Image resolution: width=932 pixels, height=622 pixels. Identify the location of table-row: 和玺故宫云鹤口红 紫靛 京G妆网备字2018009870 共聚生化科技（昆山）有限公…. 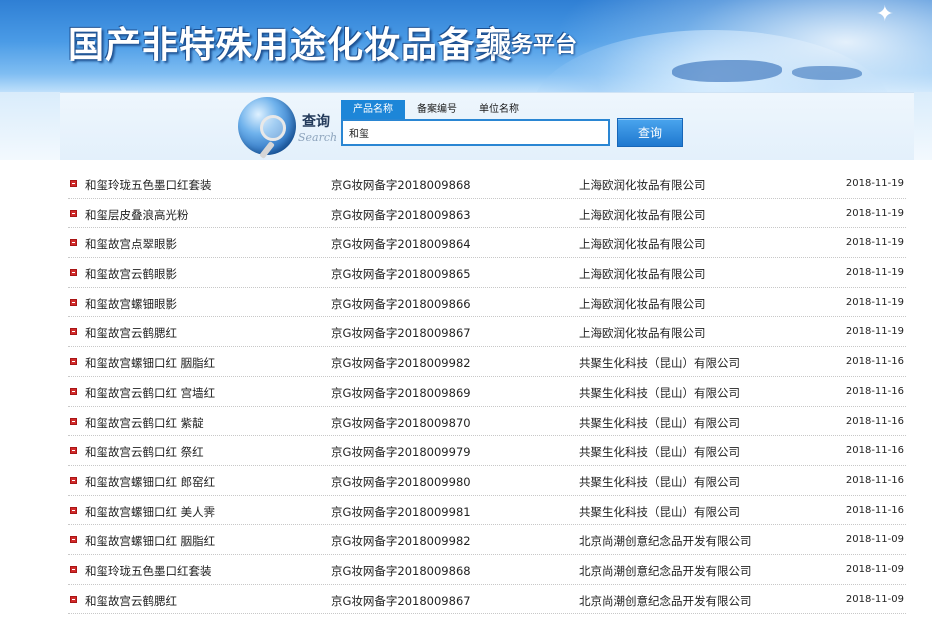
(487, 422).